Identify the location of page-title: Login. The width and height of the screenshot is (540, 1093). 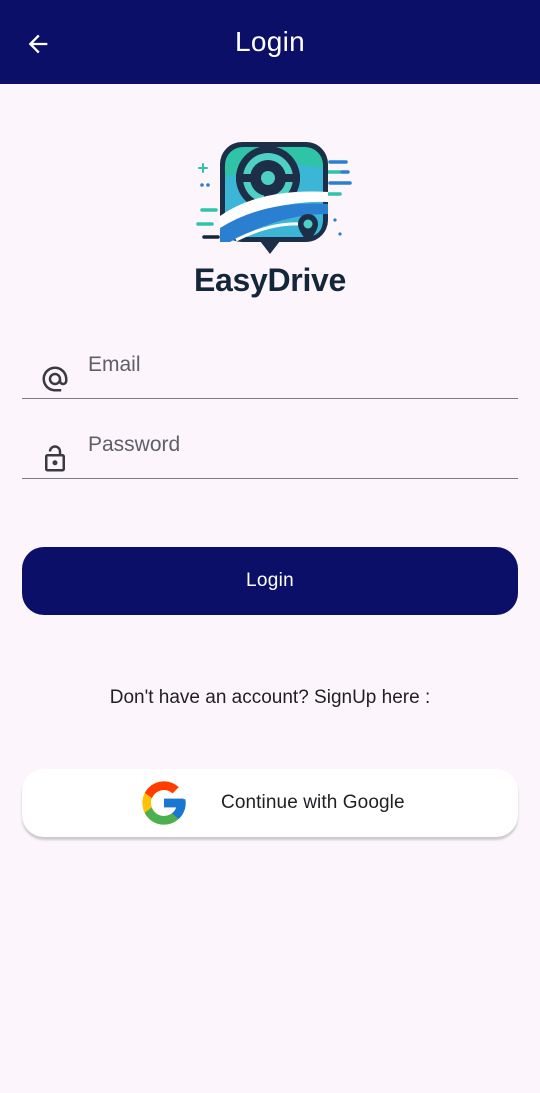
(269, 41).